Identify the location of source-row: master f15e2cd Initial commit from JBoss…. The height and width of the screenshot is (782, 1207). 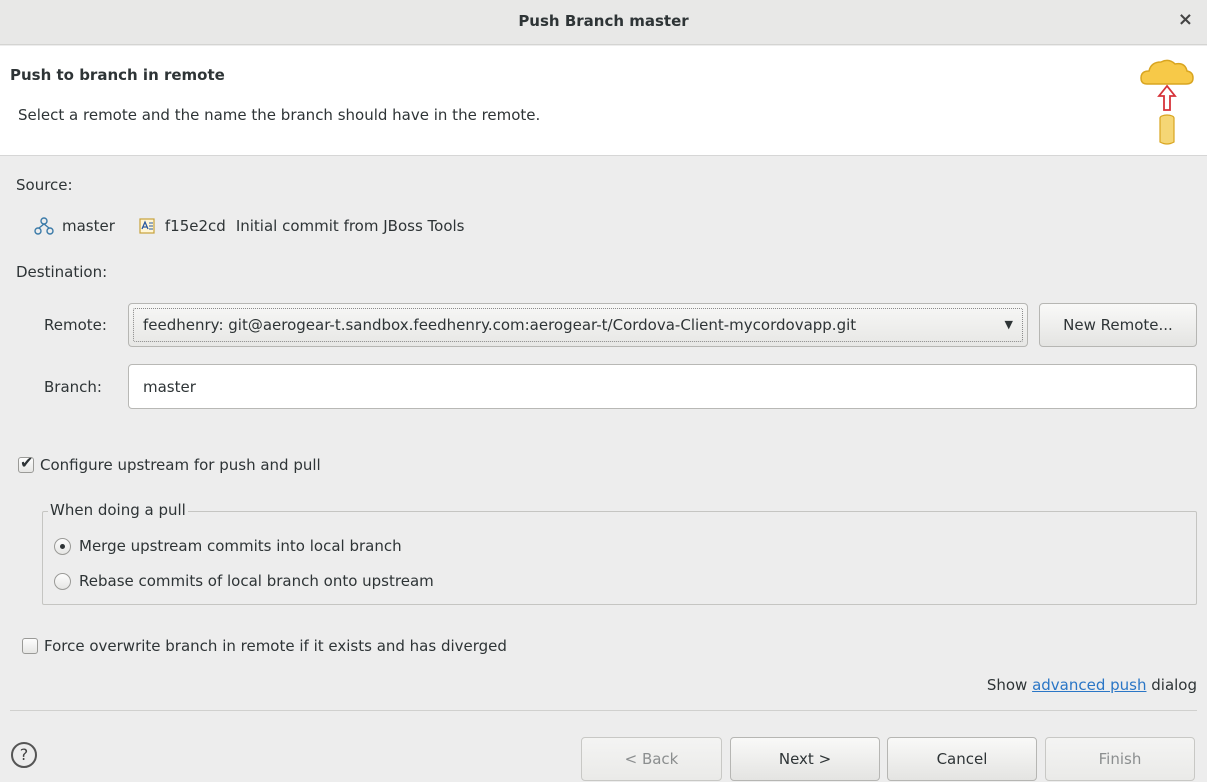
(249, 226).